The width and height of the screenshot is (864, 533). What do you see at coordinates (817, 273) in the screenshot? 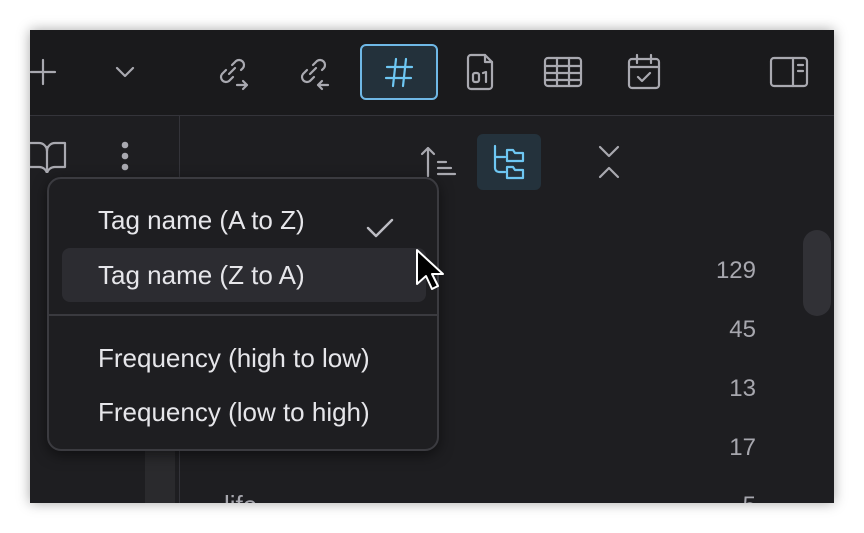
I see `tag-pane-scrollbar` at bounding box center [817, 273].